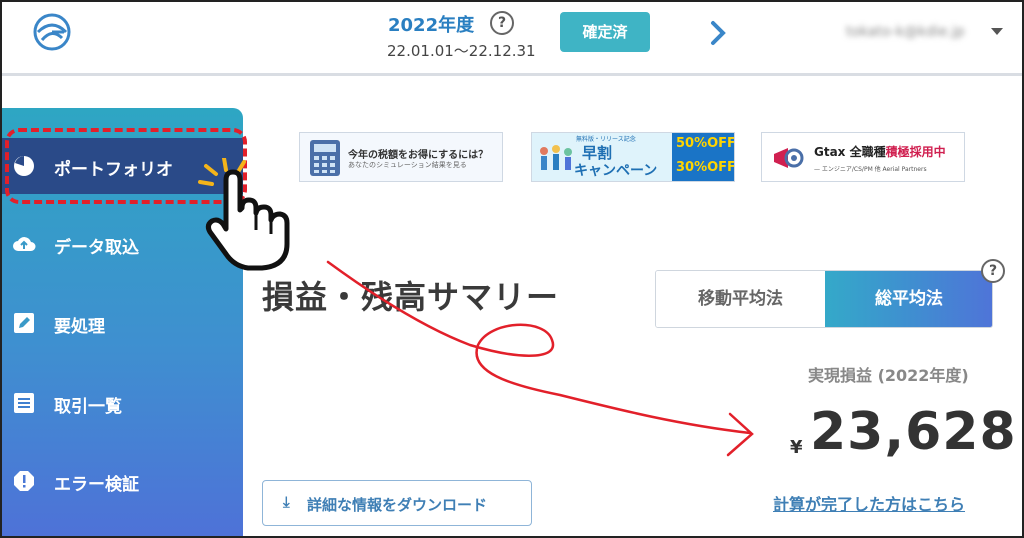 The height and width of the screenshot is (538, 1024). I want to click on app-logo-icon, so click(52, 32).